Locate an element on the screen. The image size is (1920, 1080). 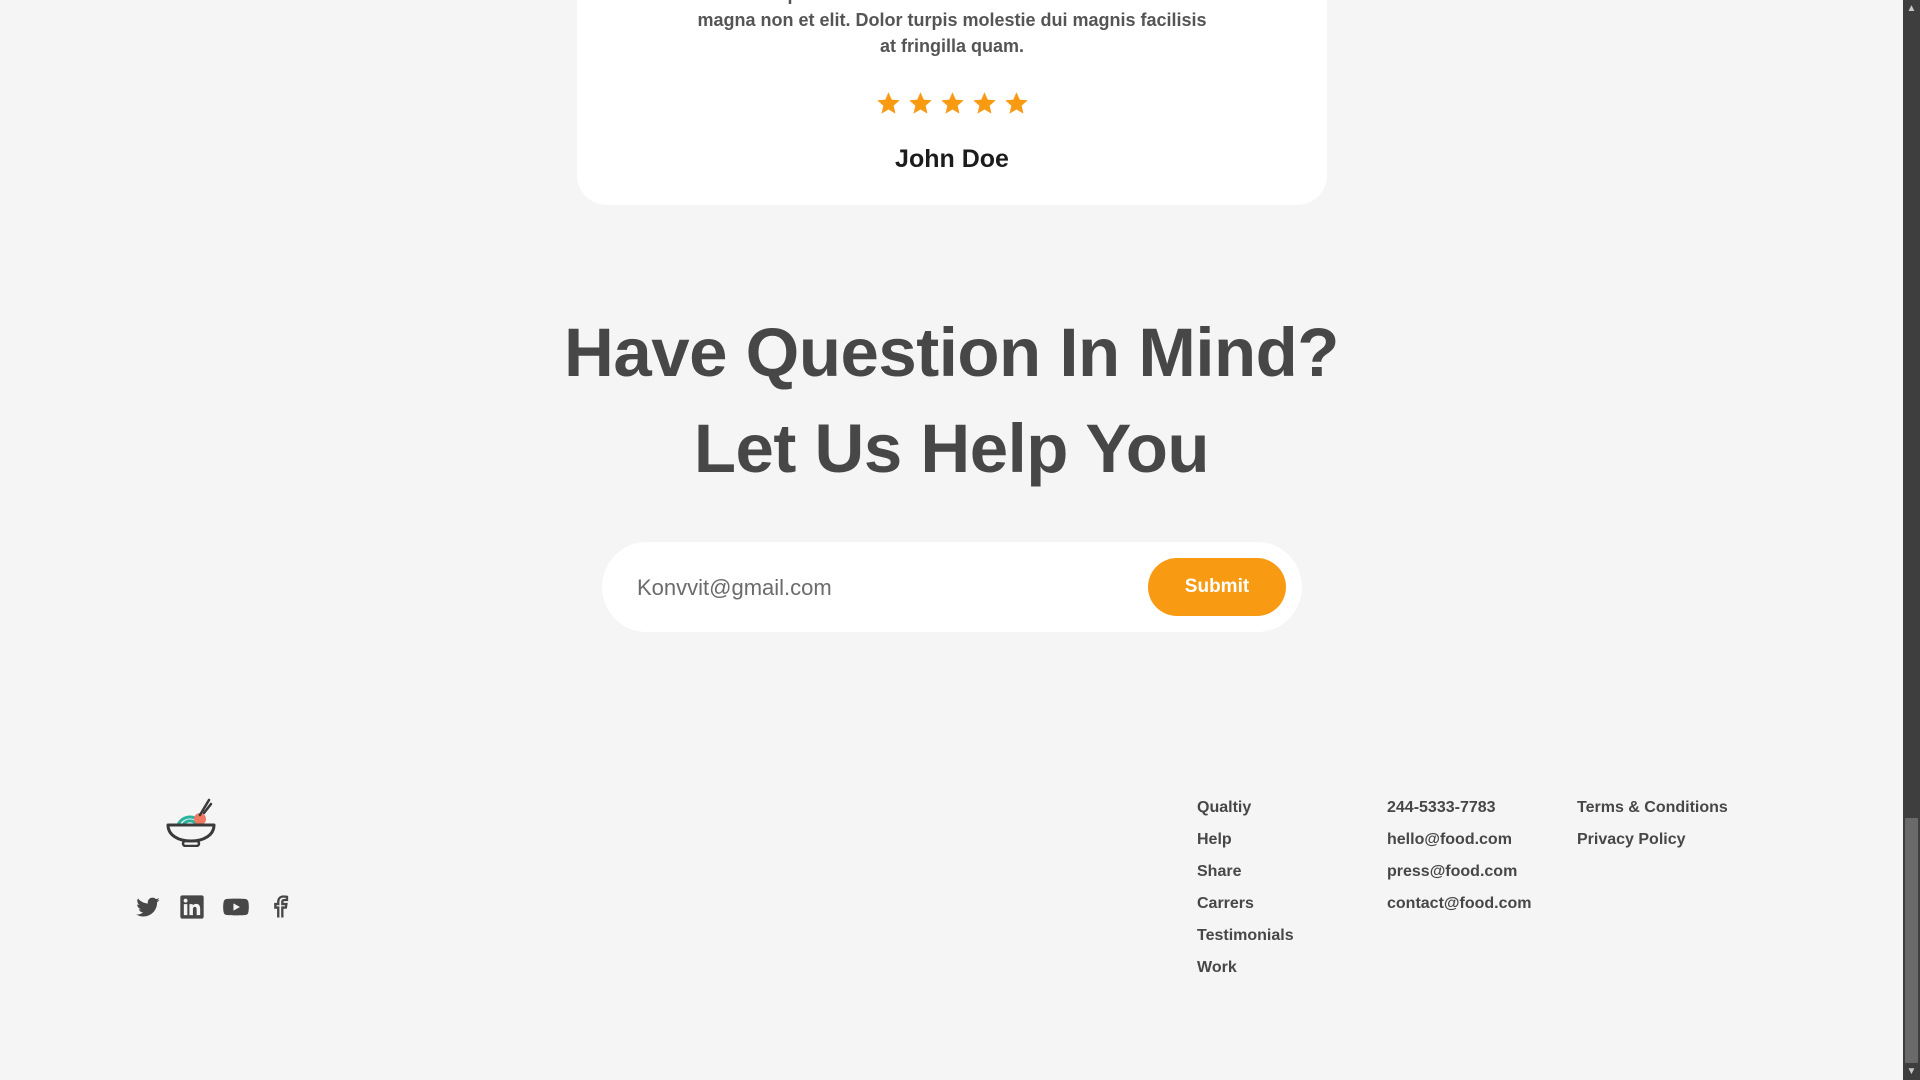
footer-email-press: press@food.com is located at coordinates (1459, 875).